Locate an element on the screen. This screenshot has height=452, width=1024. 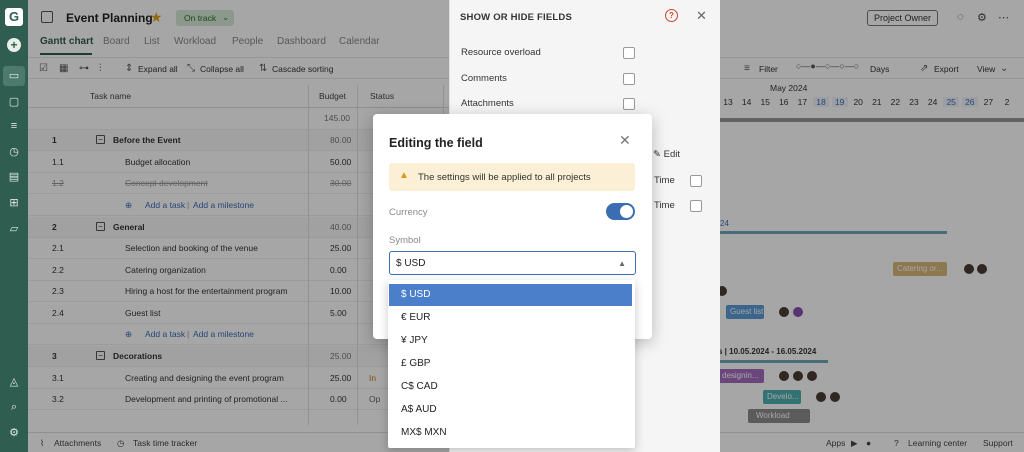
currency-option-mxn: MX$ MXN is located at coordinates (510, 433).